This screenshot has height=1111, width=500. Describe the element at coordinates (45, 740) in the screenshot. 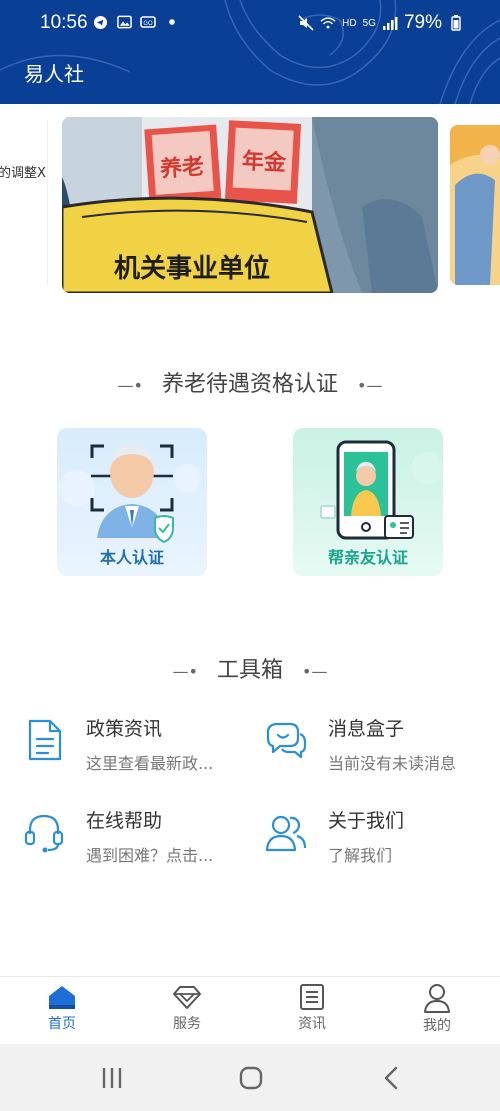

I see `document-icon` at that location.